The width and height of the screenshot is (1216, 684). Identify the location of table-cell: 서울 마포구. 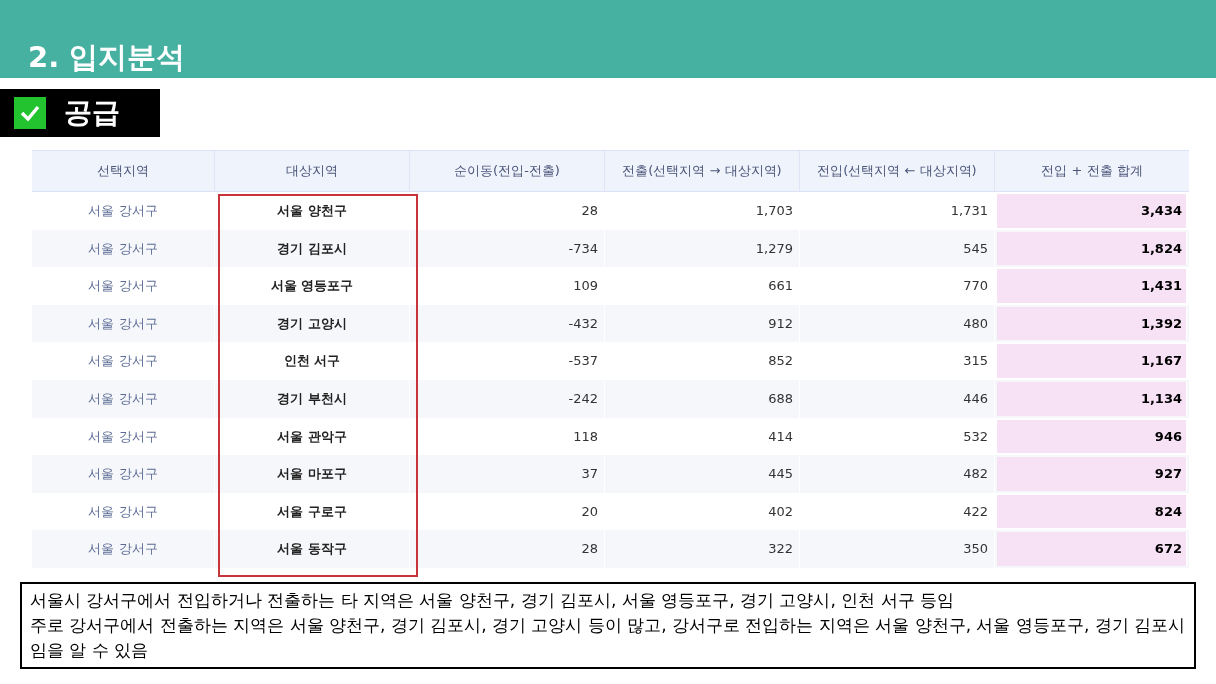
(312, 474).